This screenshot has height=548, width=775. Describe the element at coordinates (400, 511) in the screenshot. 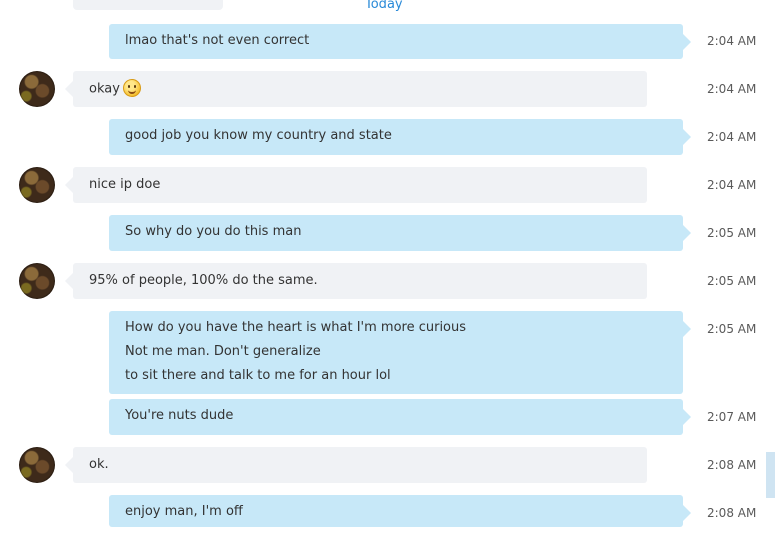

I see `outgoing-message: enjoy man, I'm off` at that location.